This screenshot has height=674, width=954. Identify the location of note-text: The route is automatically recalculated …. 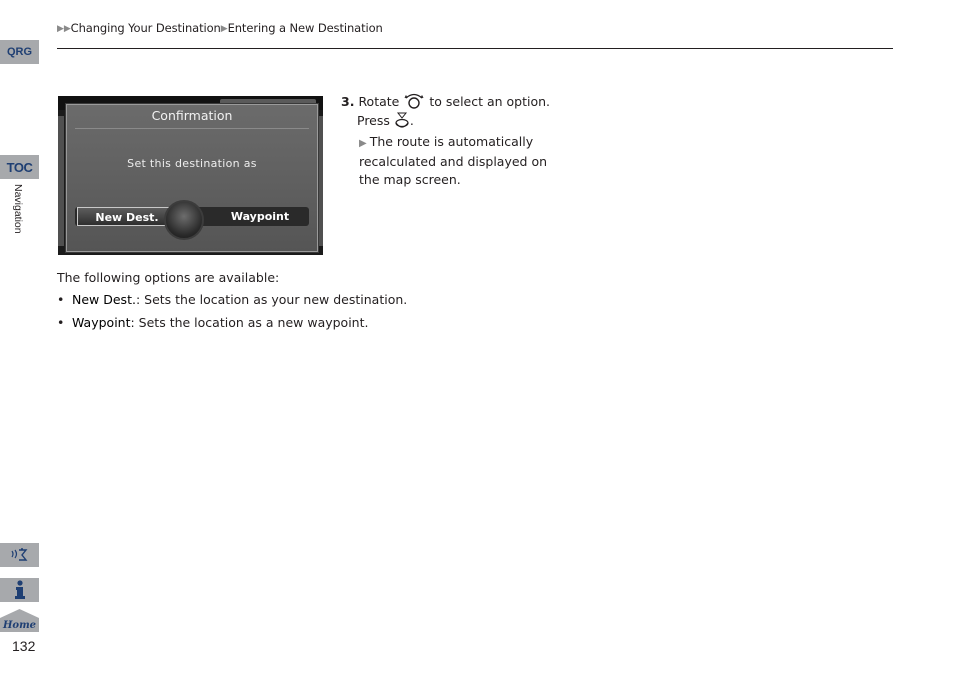
(453, 160).